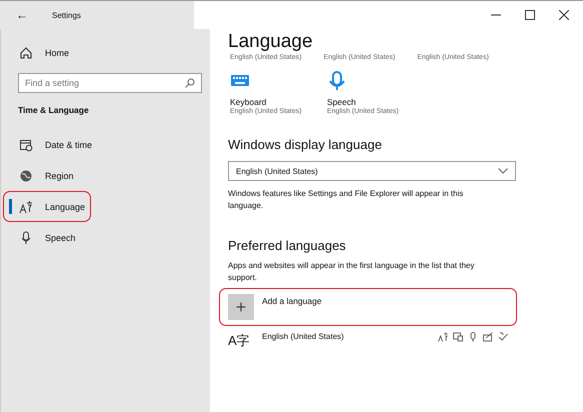 The image size is (583, 412). What do you see at coordinates (105, 144) in the screenshot?
I see `sidebar-item: Date & time` at bounding box center [105, 144].